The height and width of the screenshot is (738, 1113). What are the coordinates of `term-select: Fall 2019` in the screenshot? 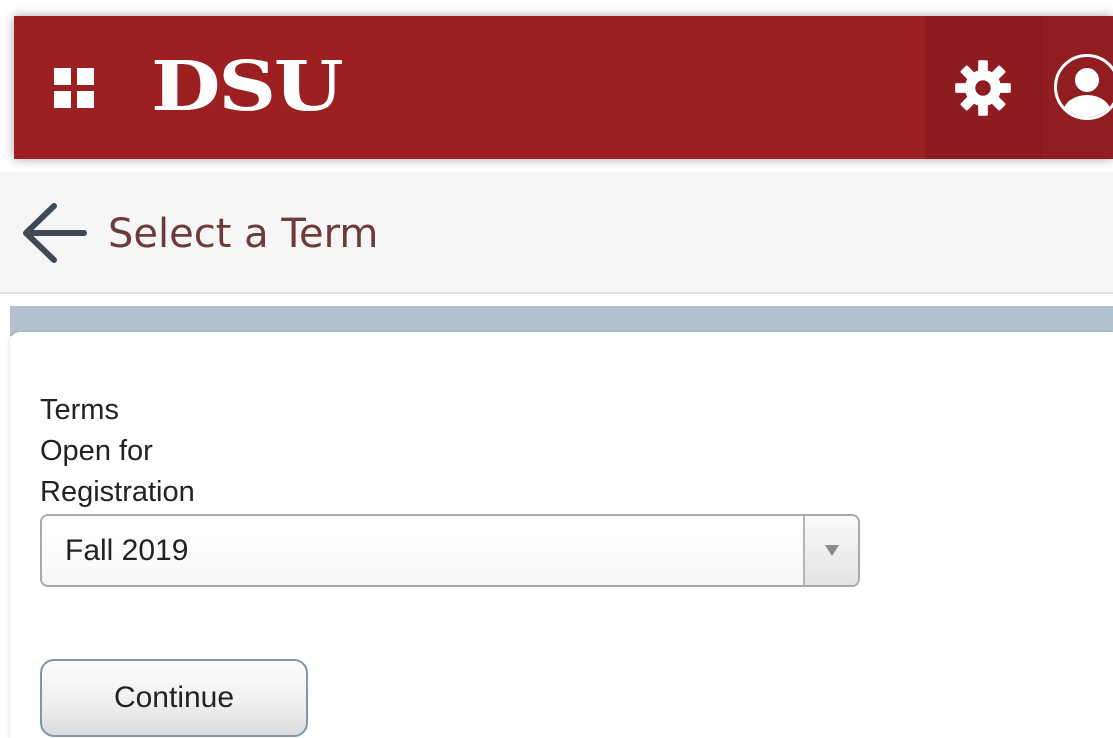 It's located at (450, 550).